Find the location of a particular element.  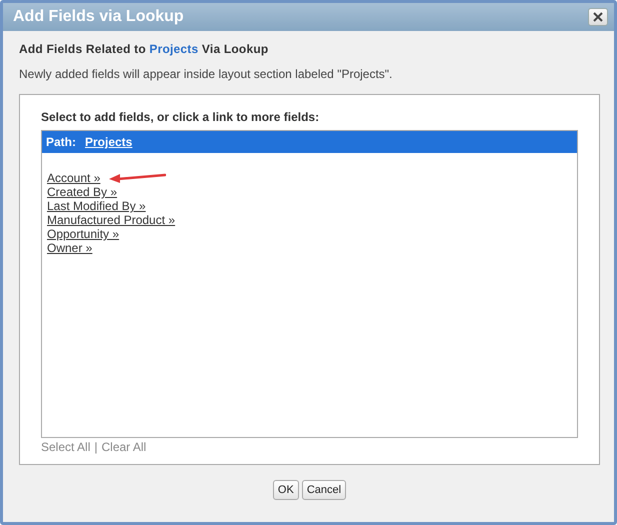

close-icon is located at coordinates (598, 17).